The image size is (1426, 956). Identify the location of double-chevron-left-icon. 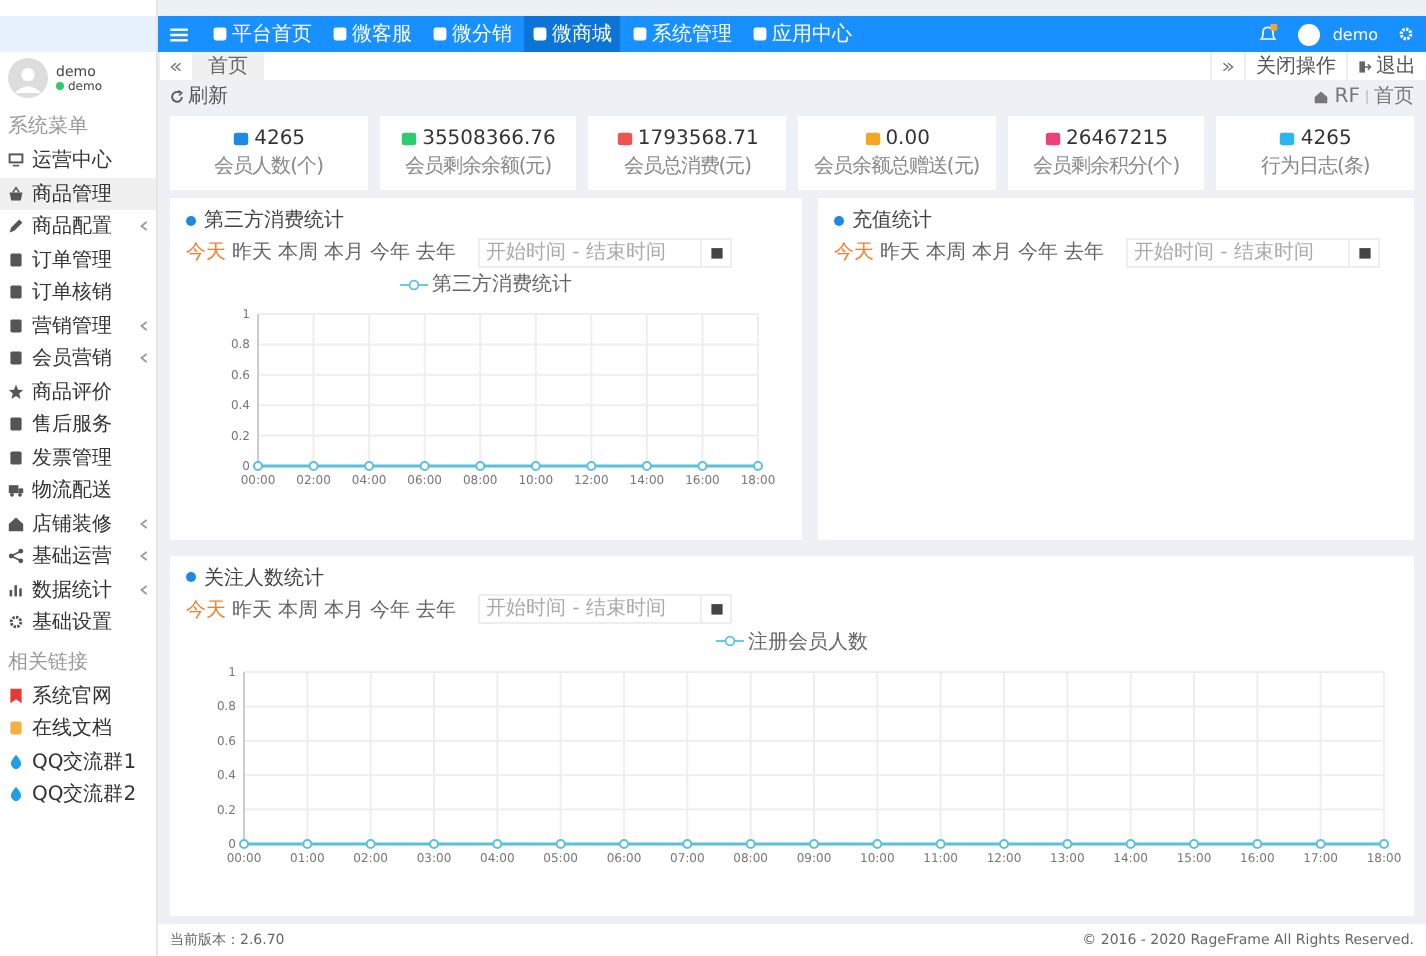
(176, 66).